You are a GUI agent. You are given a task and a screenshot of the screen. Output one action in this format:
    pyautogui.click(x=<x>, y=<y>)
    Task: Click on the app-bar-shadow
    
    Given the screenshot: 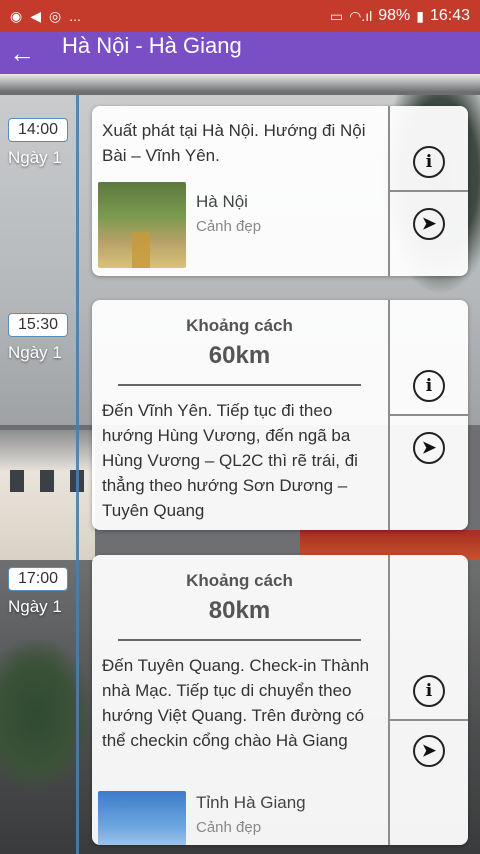 What is the action you would take?
    pyautogui.click(x=240, y=83)
    